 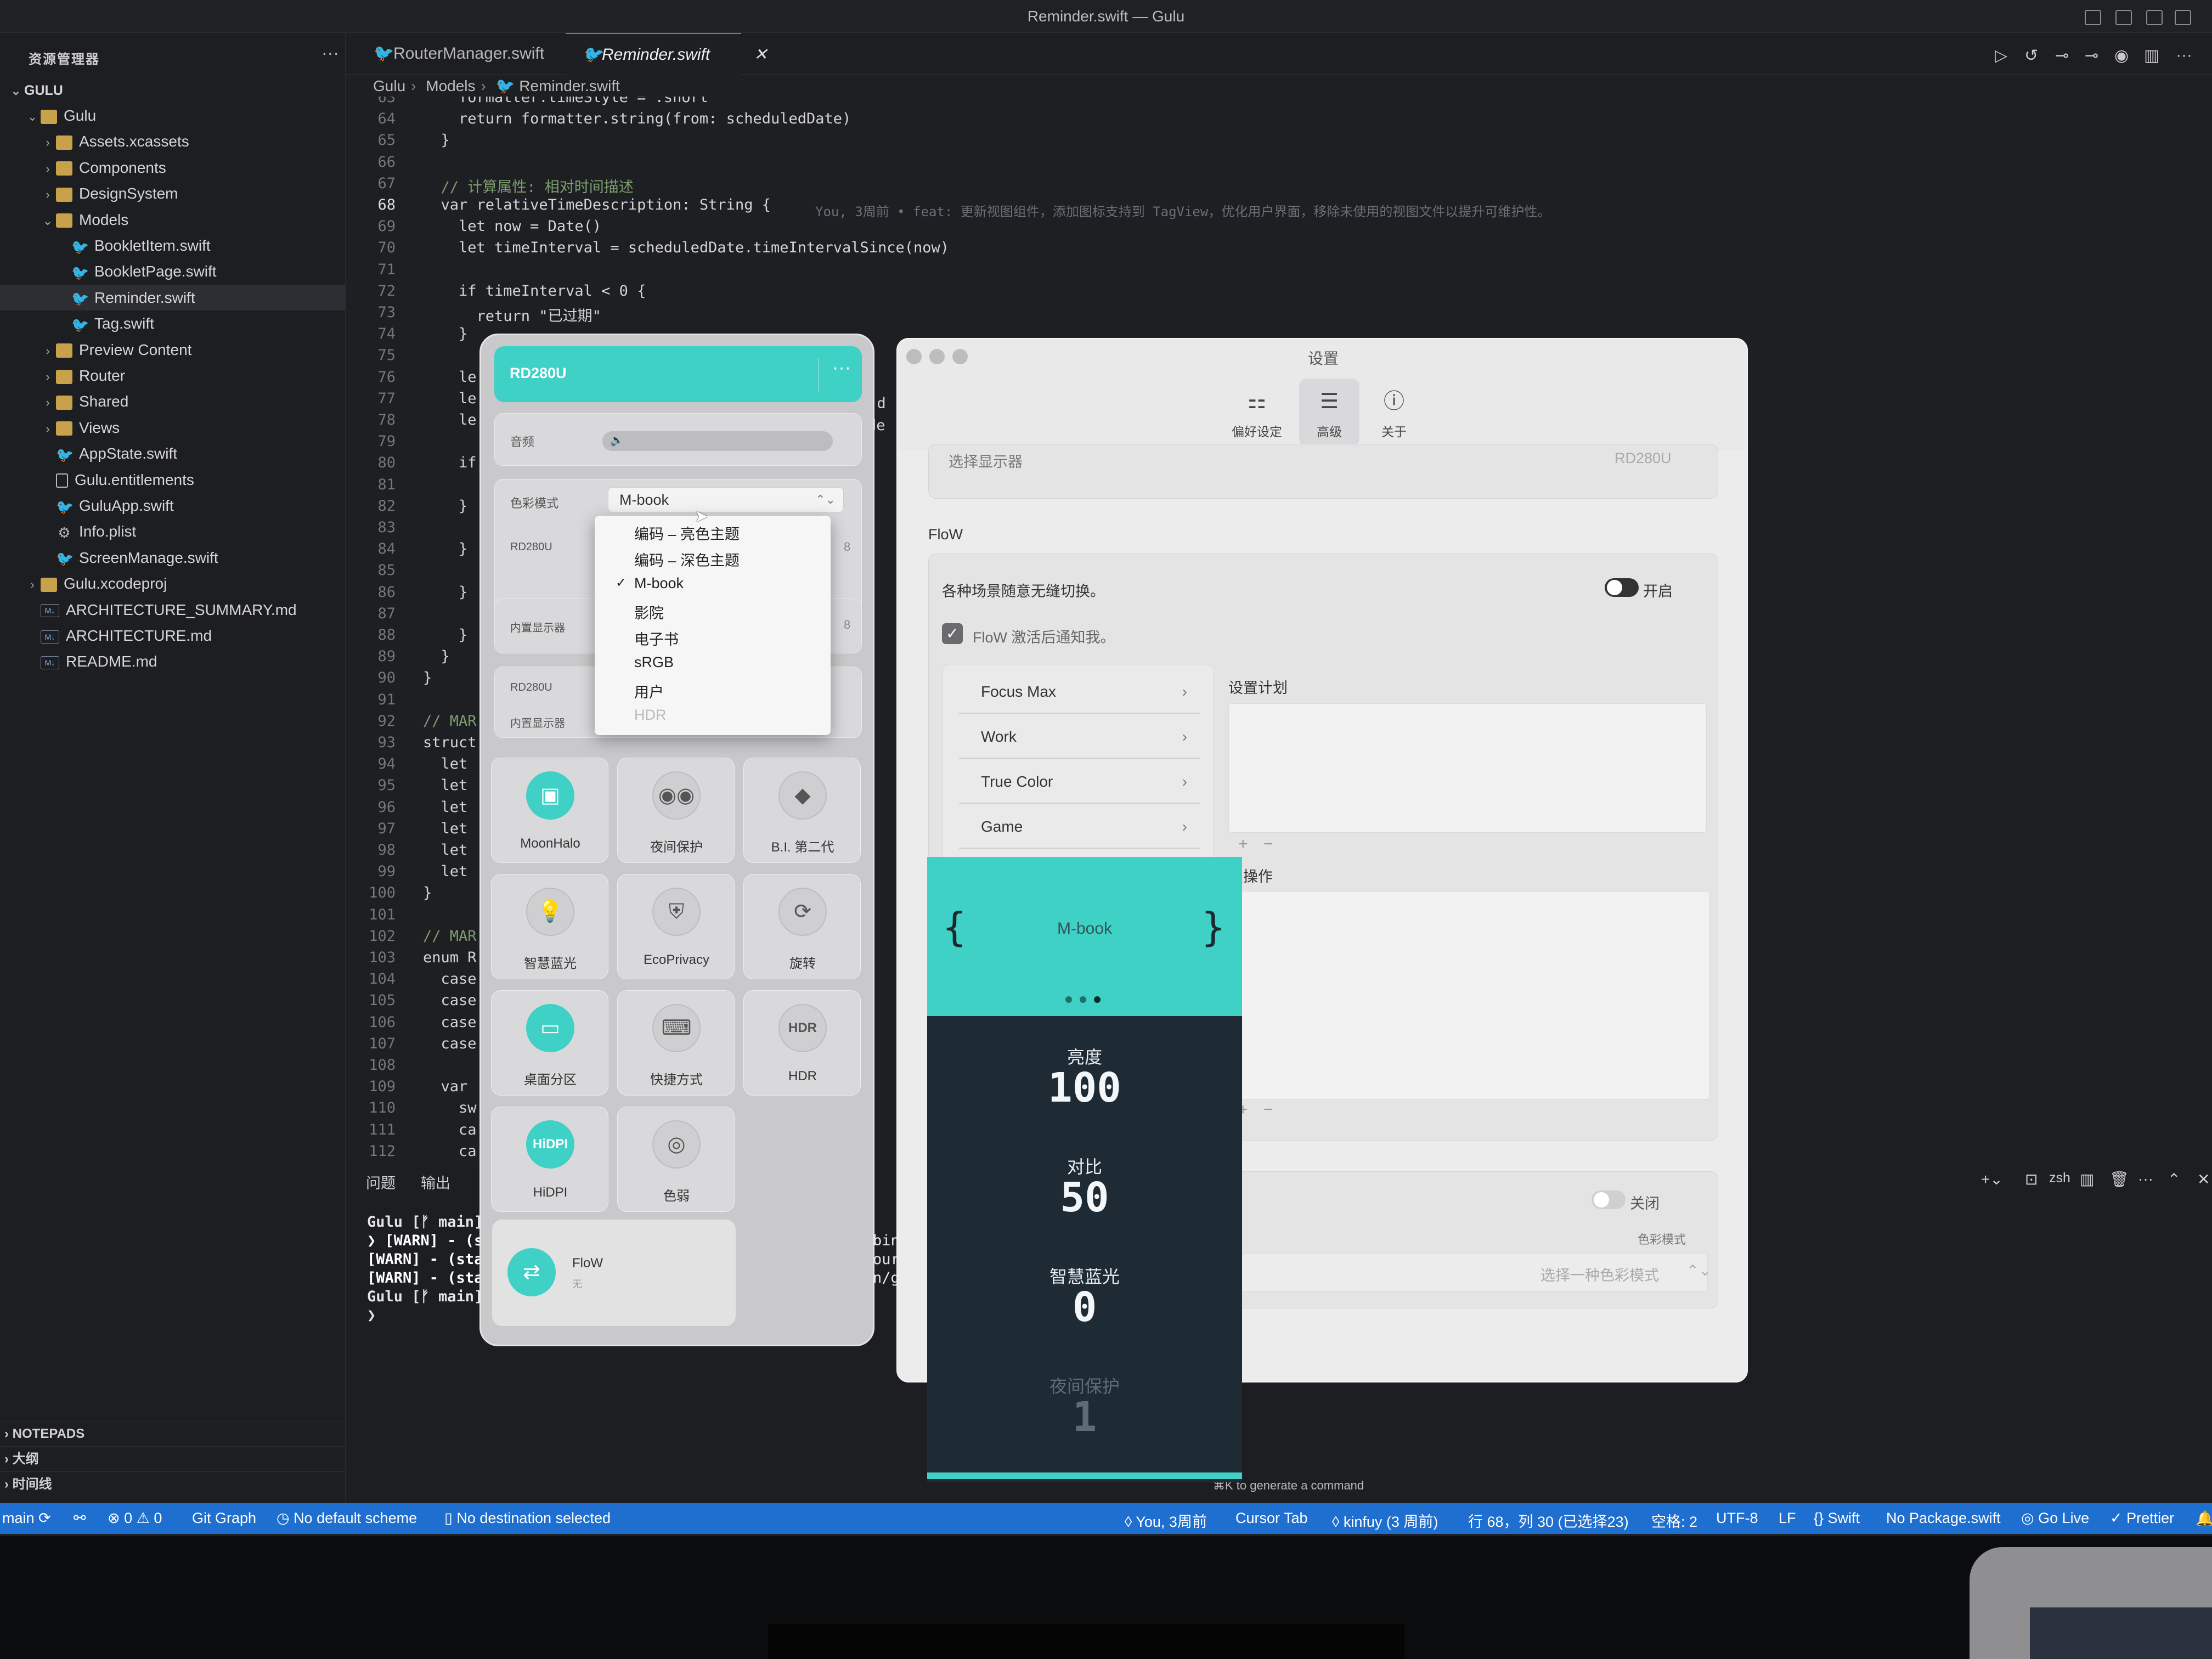 I want to click on select-display-value: RD280U, so click(x=1644, y=459).